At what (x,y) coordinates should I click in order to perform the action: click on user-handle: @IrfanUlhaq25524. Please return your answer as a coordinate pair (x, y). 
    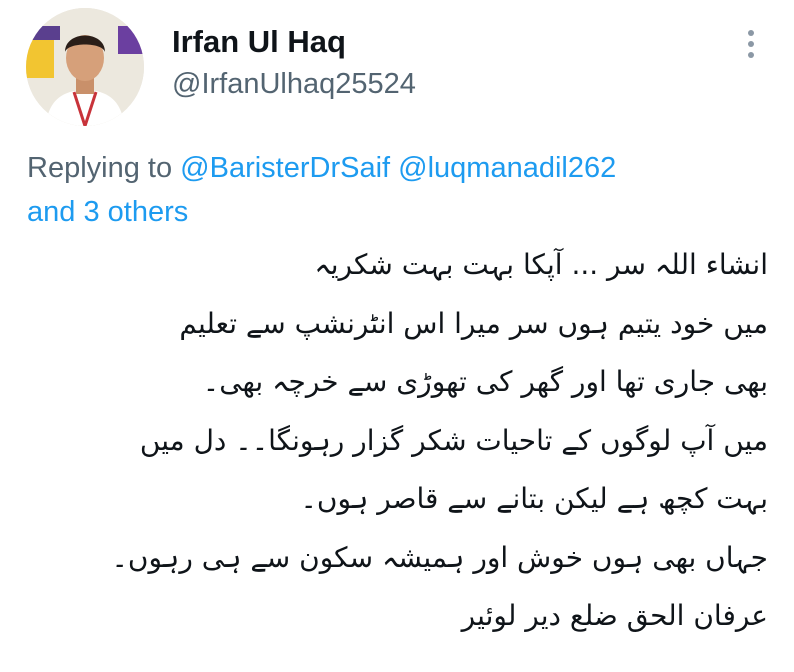
    Looking at the image, I should click on (294, 84).